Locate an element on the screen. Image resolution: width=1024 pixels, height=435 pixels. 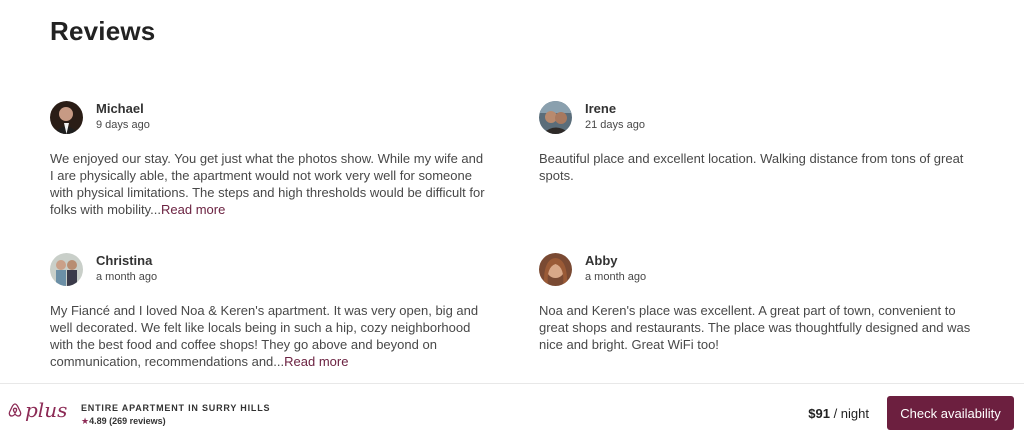
price-unit: / night is located at coordinates (849, 413).